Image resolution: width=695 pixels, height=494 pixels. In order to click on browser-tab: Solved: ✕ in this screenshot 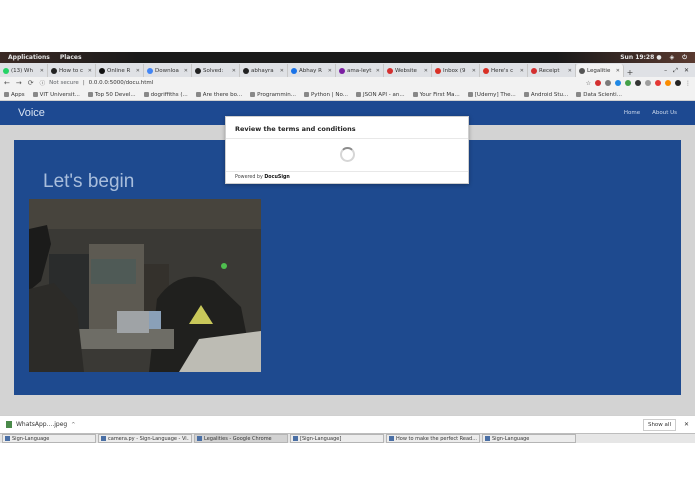, I will do `click(216, 70)`.